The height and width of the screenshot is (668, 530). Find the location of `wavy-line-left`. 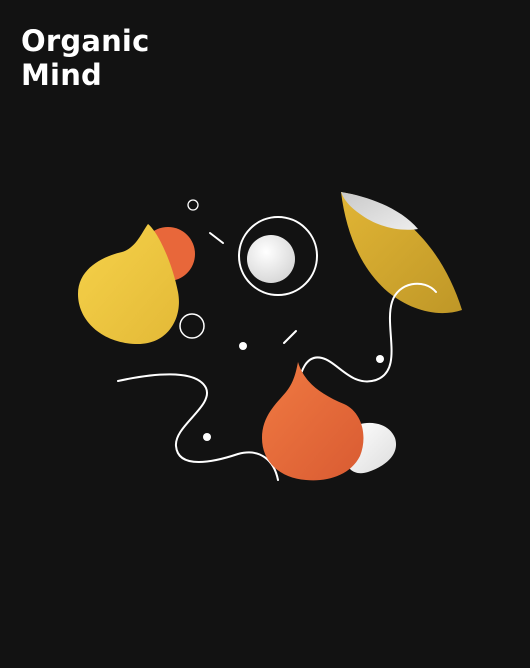

wavy-line-left is located at coordinates (198, 427).